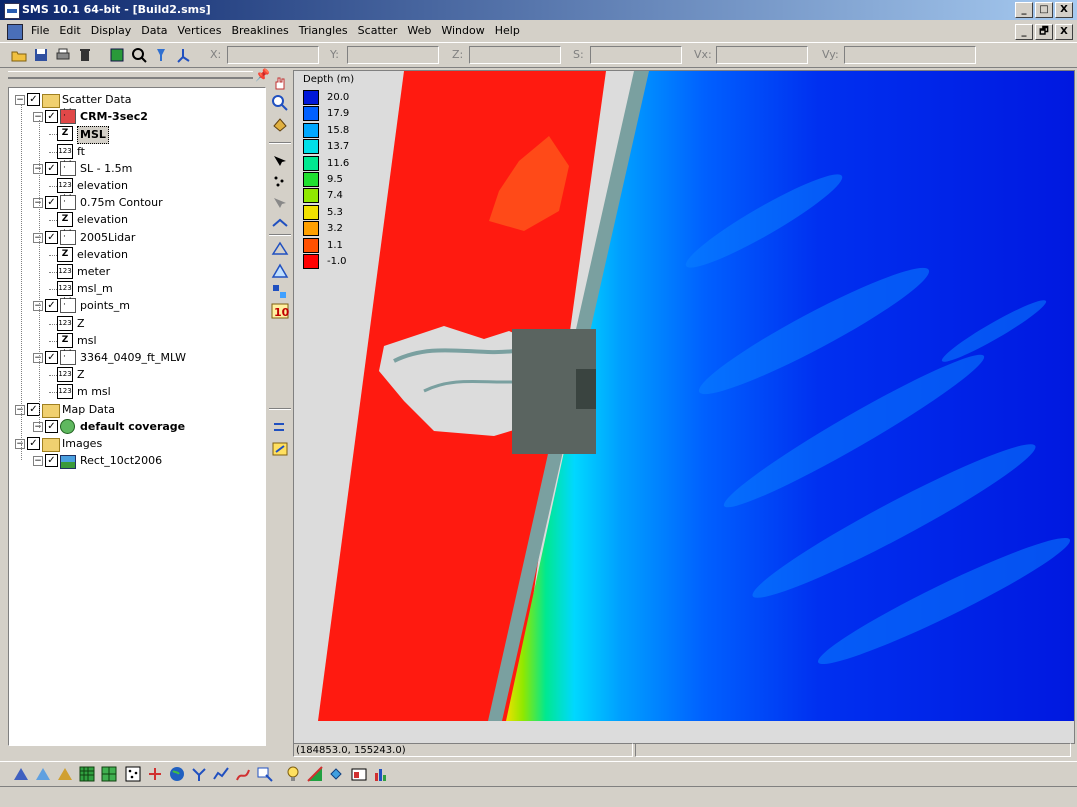 Image resolution: width=1077 pixels, height=807 pixels. Describe the element at coordinates (1024, 32) in the screenshot. I see `mdi-minimize-button: _` at that location.